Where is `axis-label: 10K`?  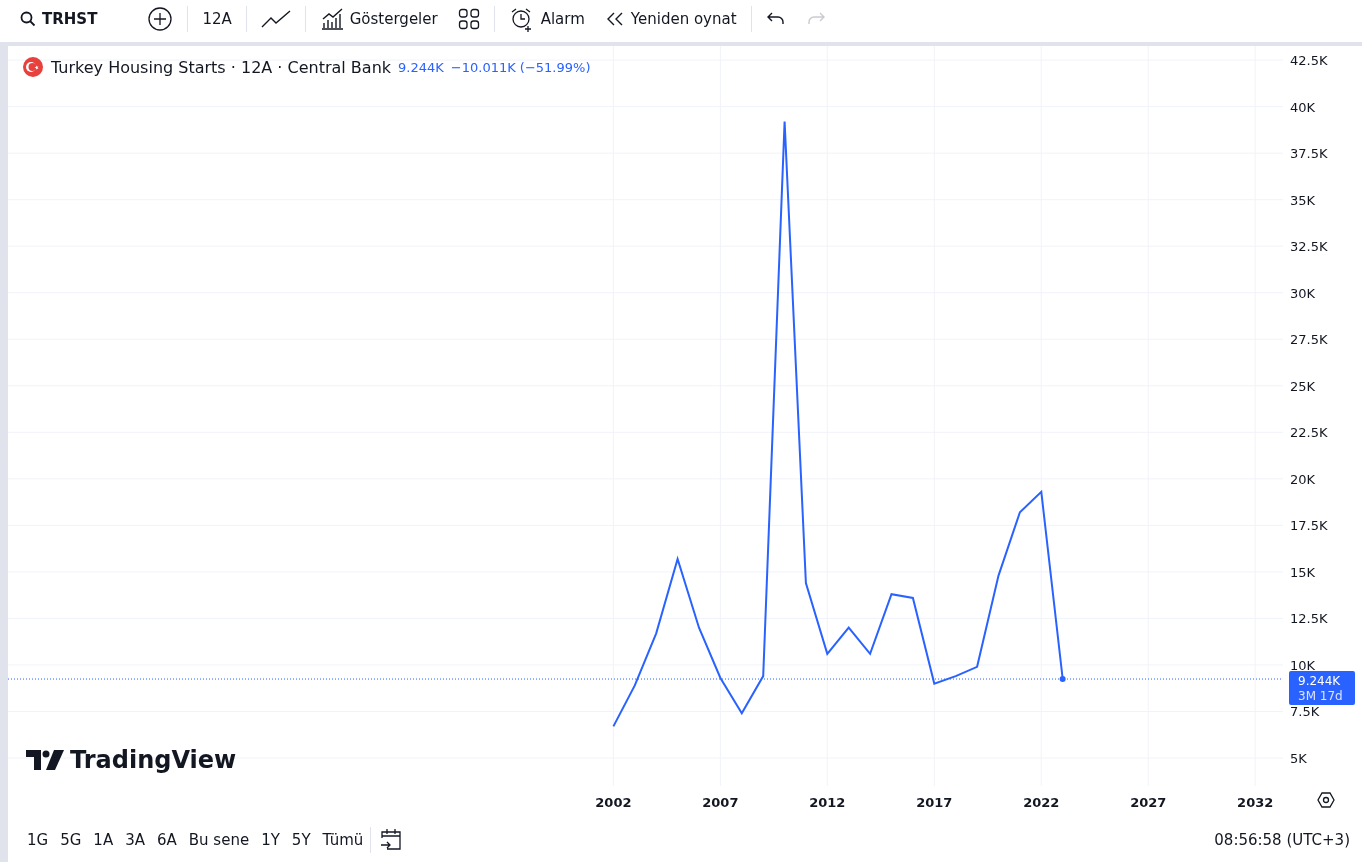 axis-label: 10K is located at coordinates (1303, 665).